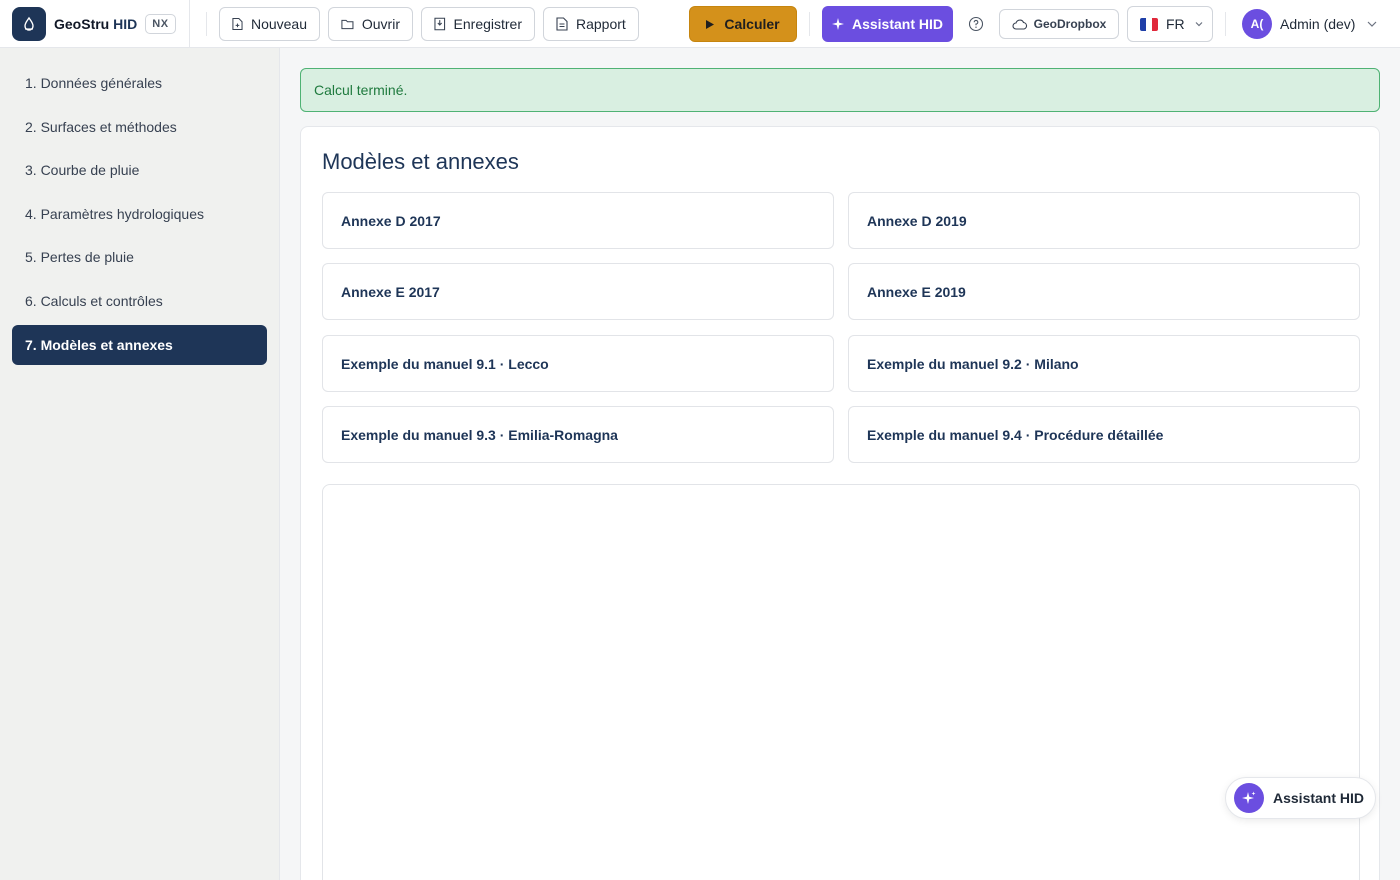 The width and height of the screenshot is (1400, 880). I want to click on geodropbox-button: GeoDropbox, so click(1059, 24).